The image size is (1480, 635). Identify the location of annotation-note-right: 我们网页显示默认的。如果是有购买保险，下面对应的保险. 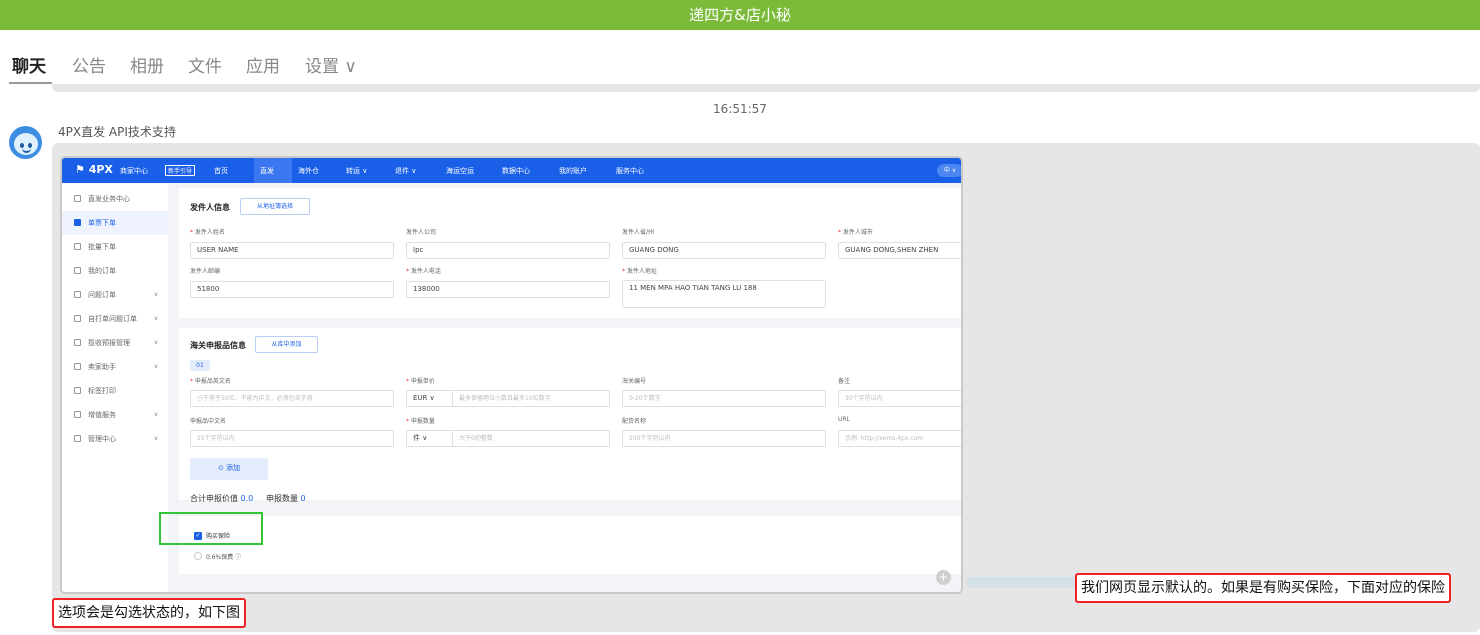
(1263, 588).